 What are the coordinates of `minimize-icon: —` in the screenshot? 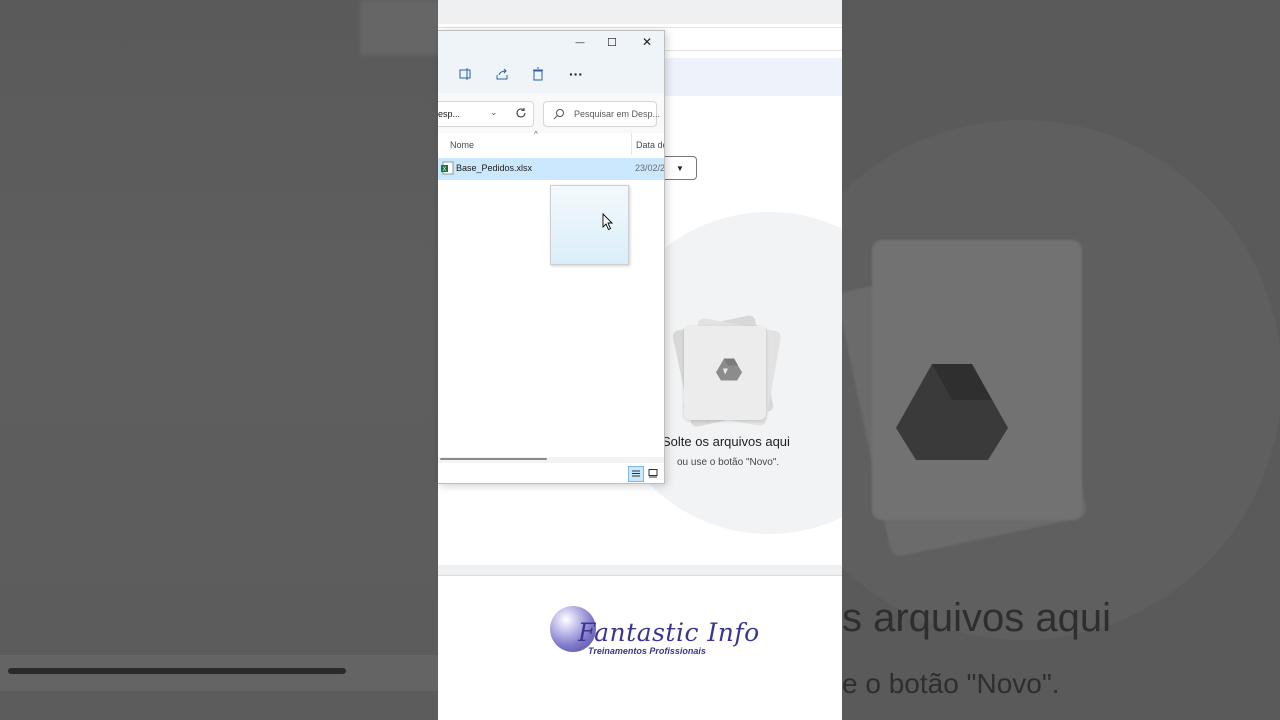 It's located at (580, 42).